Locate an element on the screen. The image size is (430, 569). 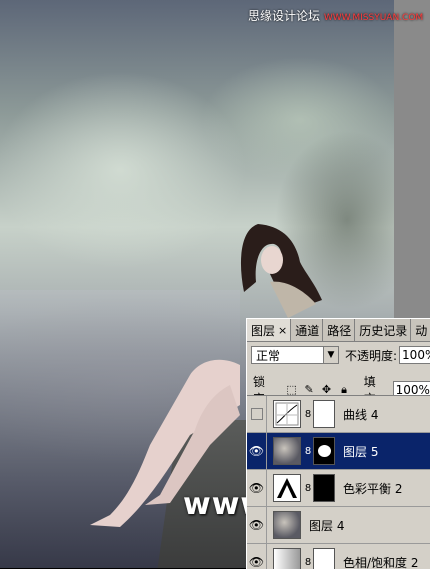
opacity-label: 不透明度: is located at coordinates (371, 355).